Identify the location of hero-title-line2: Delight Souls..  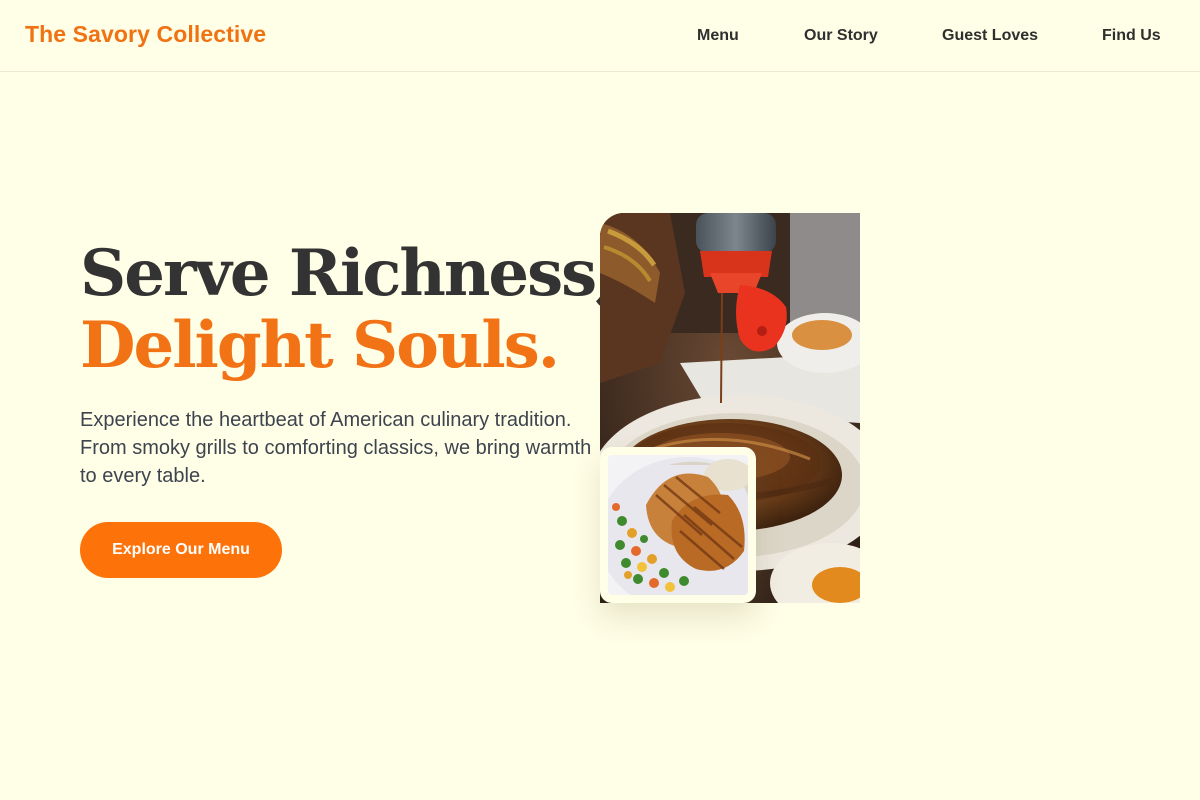
(320, 345).